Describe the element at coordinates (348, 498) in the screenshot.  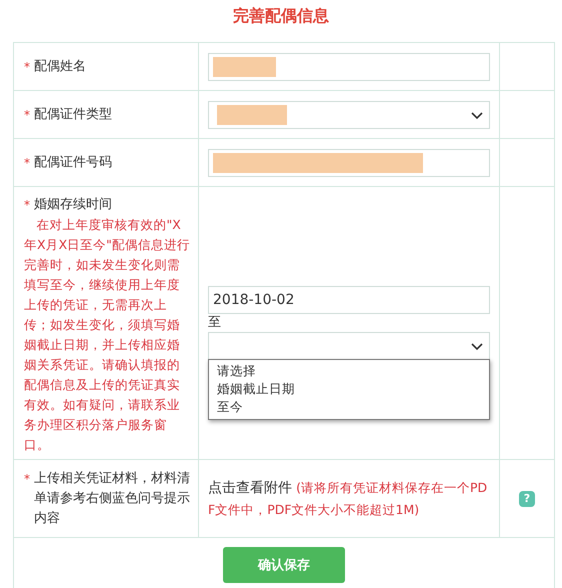
I see `upload-instruction: 点击查看附件 (请将所有凭证材料保存在一个PDF文件中，PDF文件大小不能超过1M)` at that location.